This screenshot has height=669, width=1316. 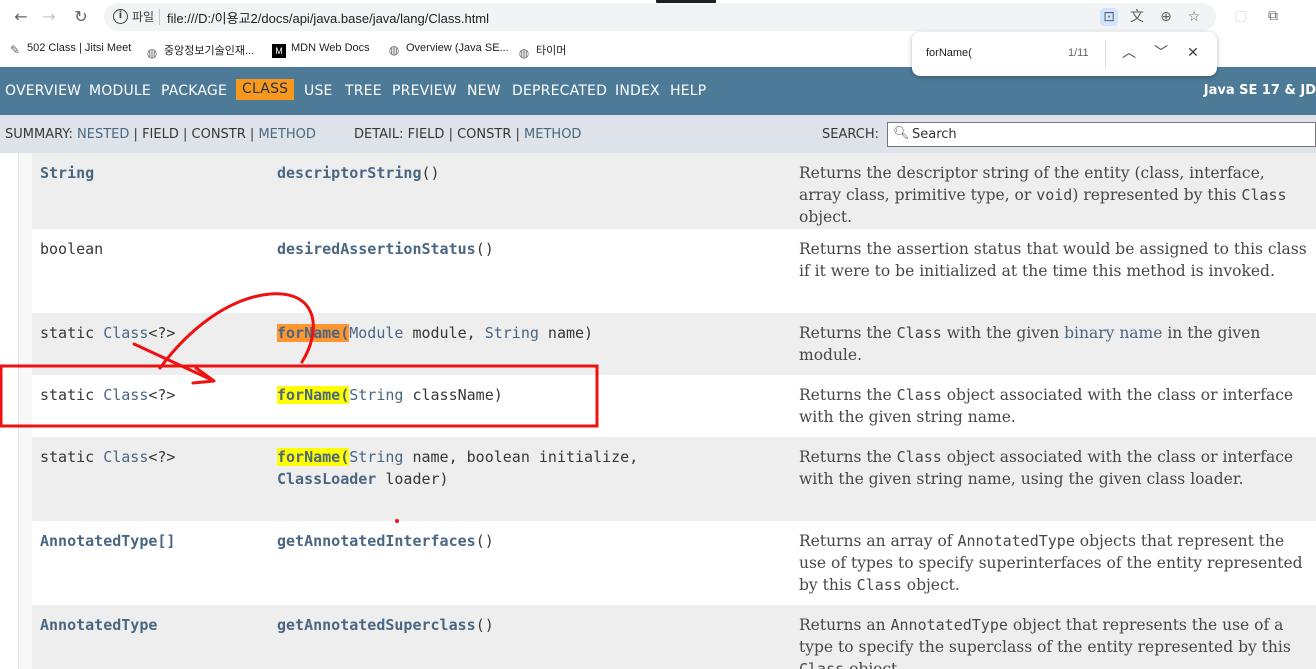 I want to click on bookmark-timer: ◍ 타이머, so click(x=542, y=51).